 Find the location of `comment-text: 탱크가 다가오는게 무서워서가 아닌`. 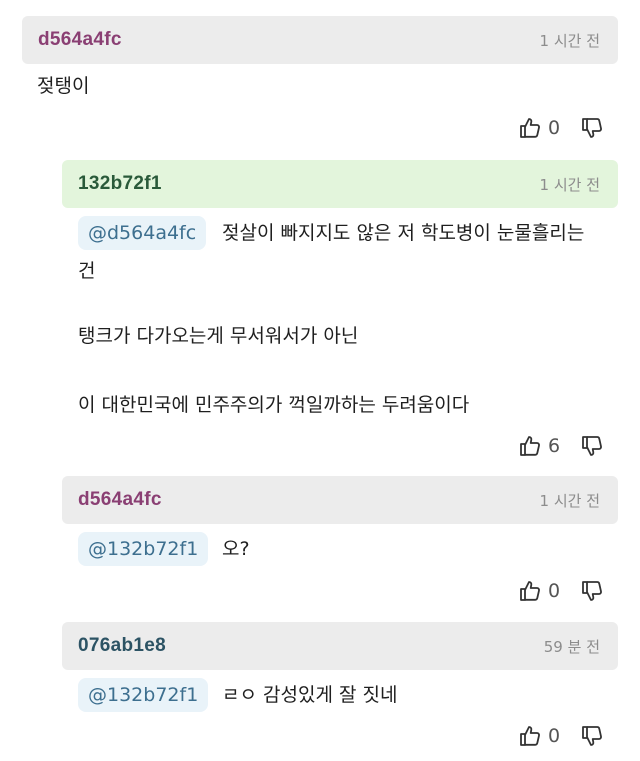

comment-text: 탱크가 다가오는게 무서워서가 아닌 is located at coordinates (218, 336).